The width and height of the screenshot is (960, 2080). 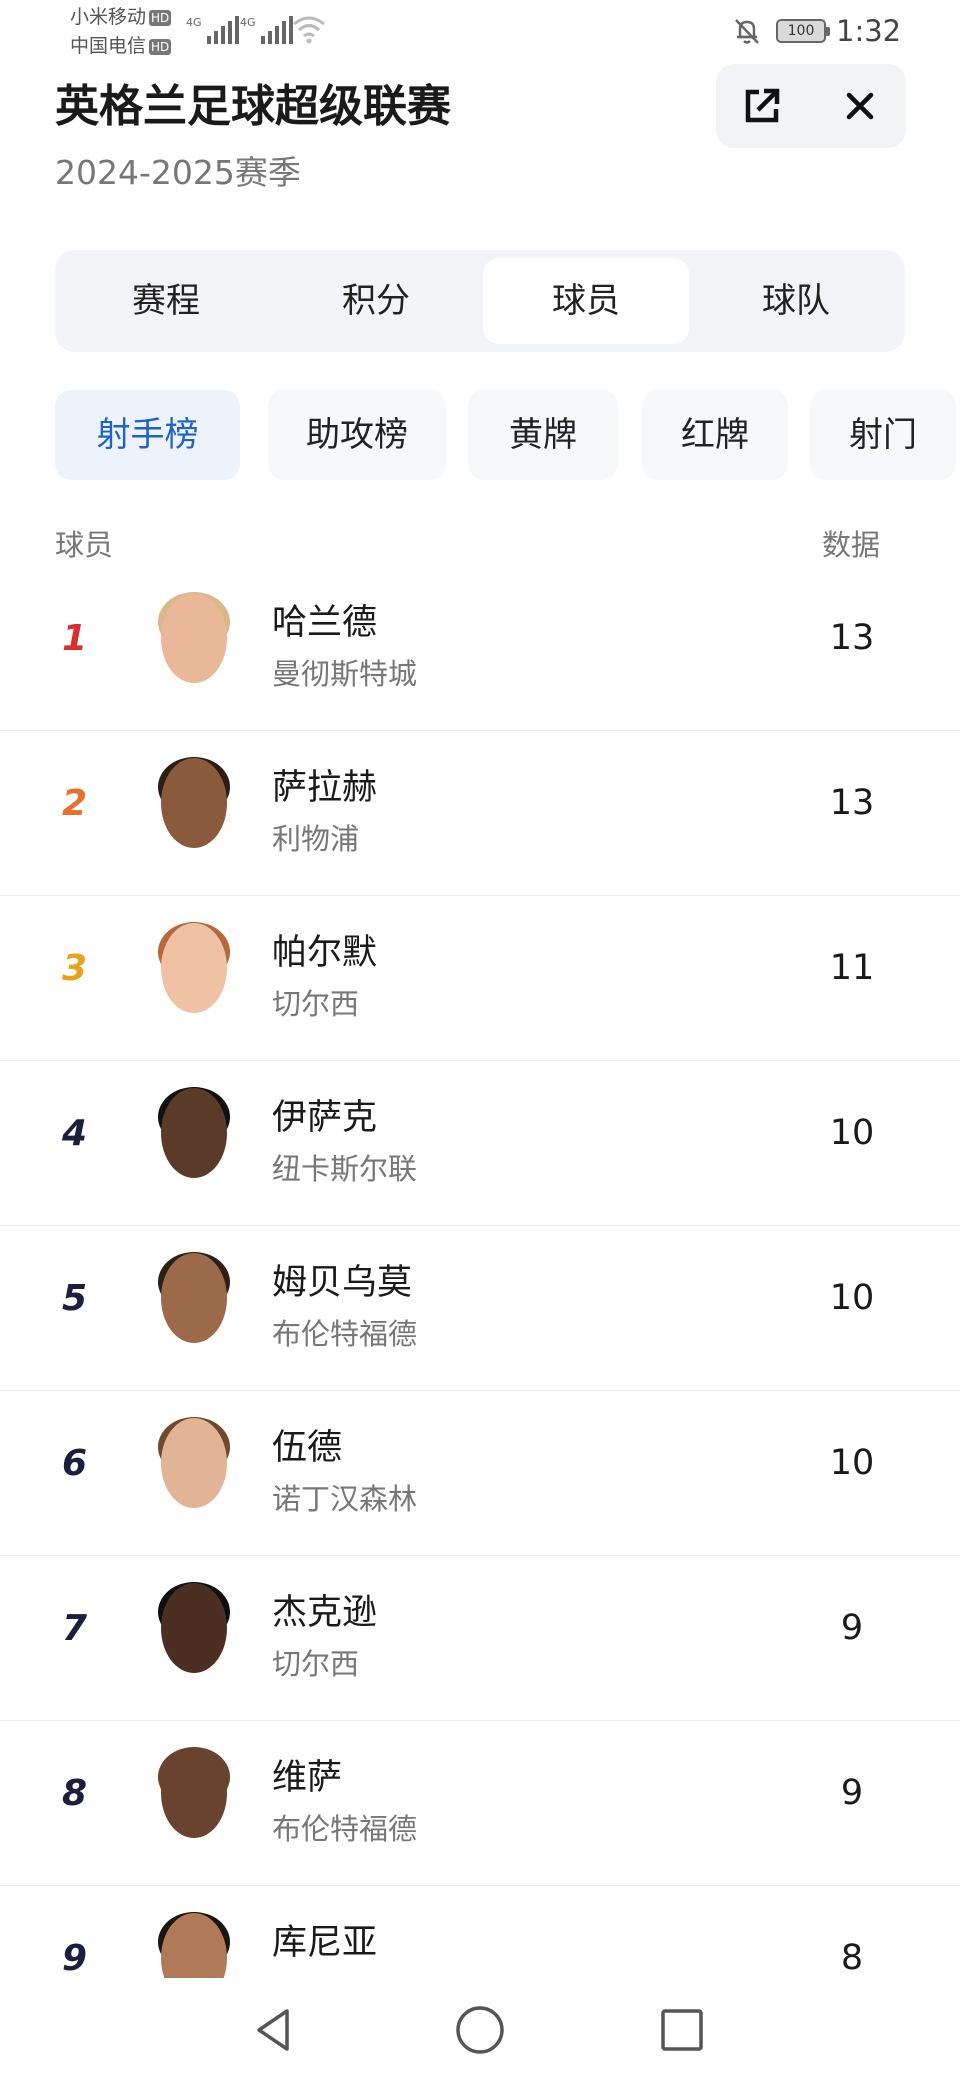 What do you see at coordinates (325, 953) in the screenshot?
I see `player-name: 帕尔默` at bounding box center [325, 953].